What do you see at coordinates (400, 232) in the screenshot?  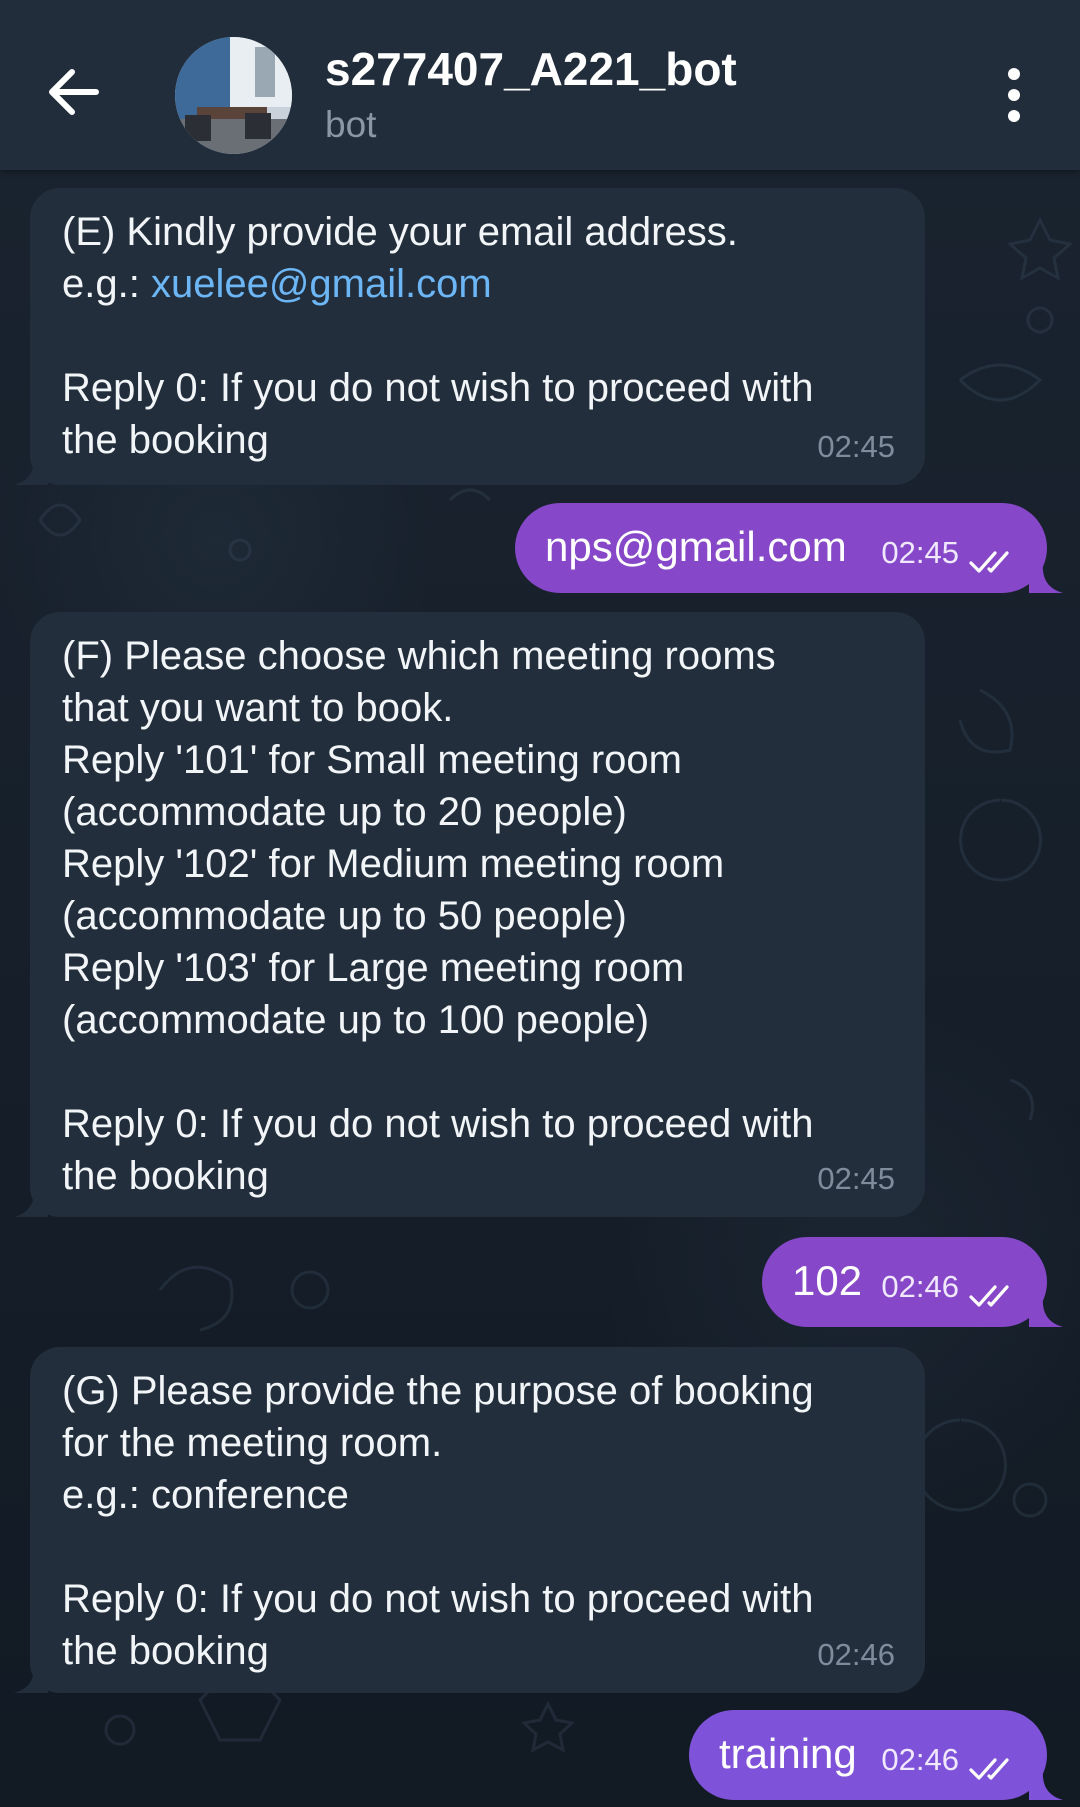 I see `message-text: (E) Kindly provide your email address.` at bounding box center [400, 232].